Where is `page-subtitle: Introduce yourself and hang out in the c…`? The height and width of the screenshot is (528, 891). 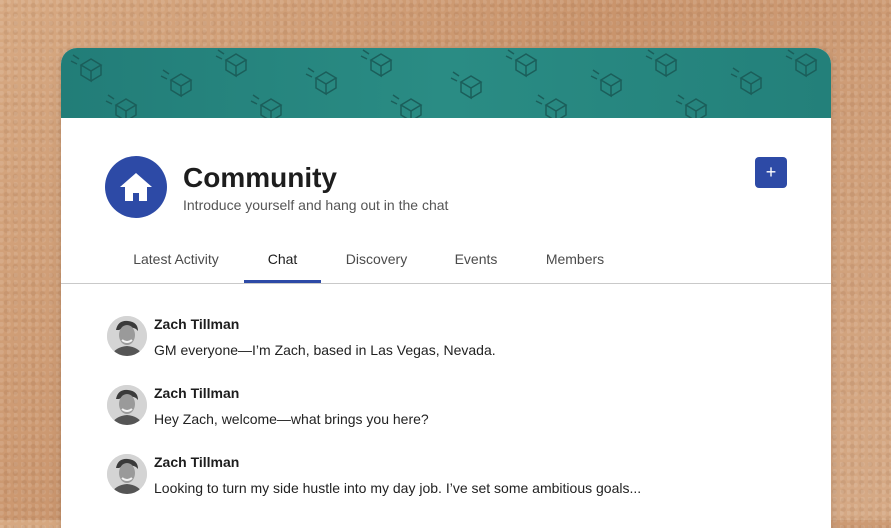 page-subtitle: Introduce yourself and hang out in the c… is located at coordinates (316, 205).